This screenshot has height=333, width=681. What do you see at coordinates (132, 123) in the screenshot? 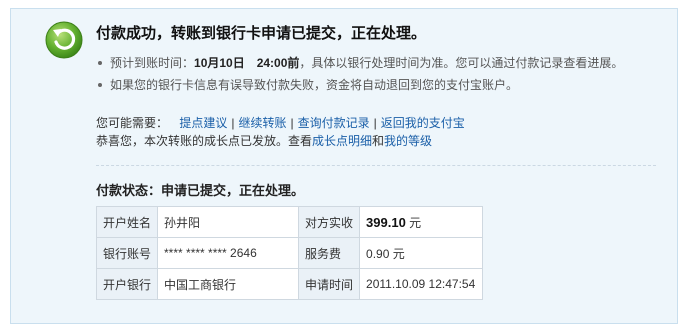
I see `suggested-actions-label: 您可能需要：` at bounding box center [132, 123].